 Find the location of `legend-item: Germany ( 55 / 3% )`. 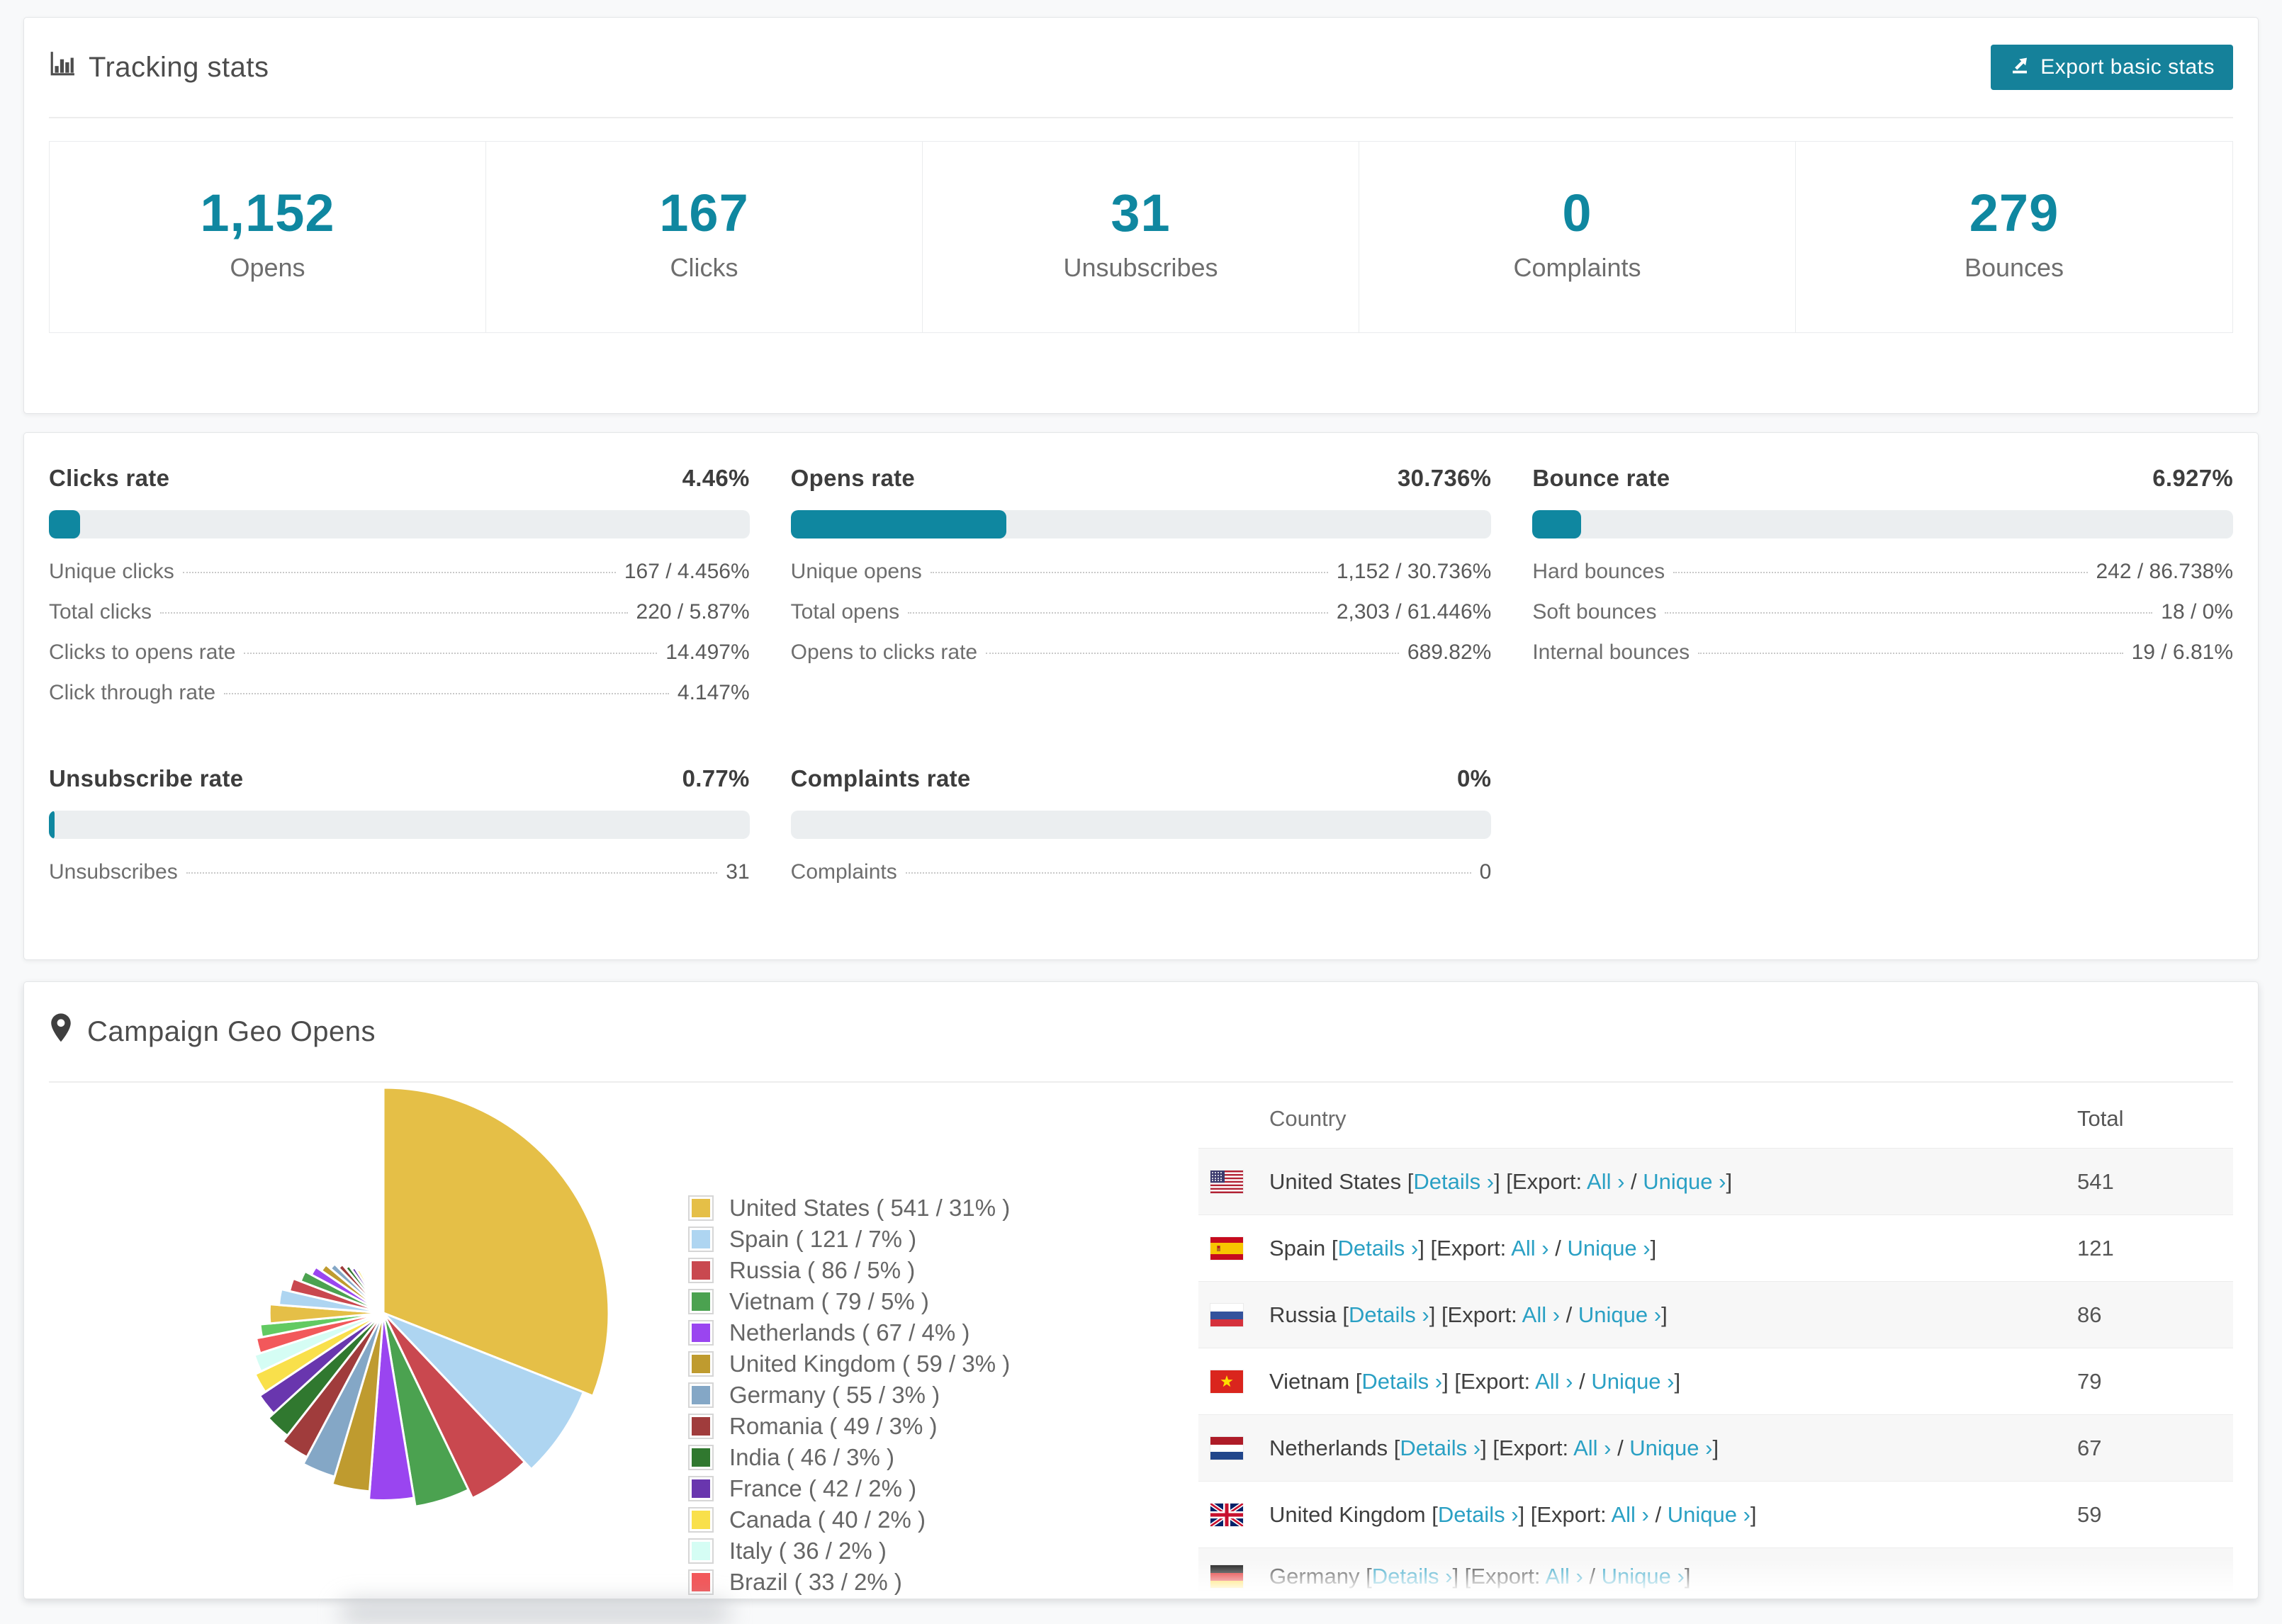

legend-item: Germany ( 55 / 3% ) is located at coordinates (849, 1396).